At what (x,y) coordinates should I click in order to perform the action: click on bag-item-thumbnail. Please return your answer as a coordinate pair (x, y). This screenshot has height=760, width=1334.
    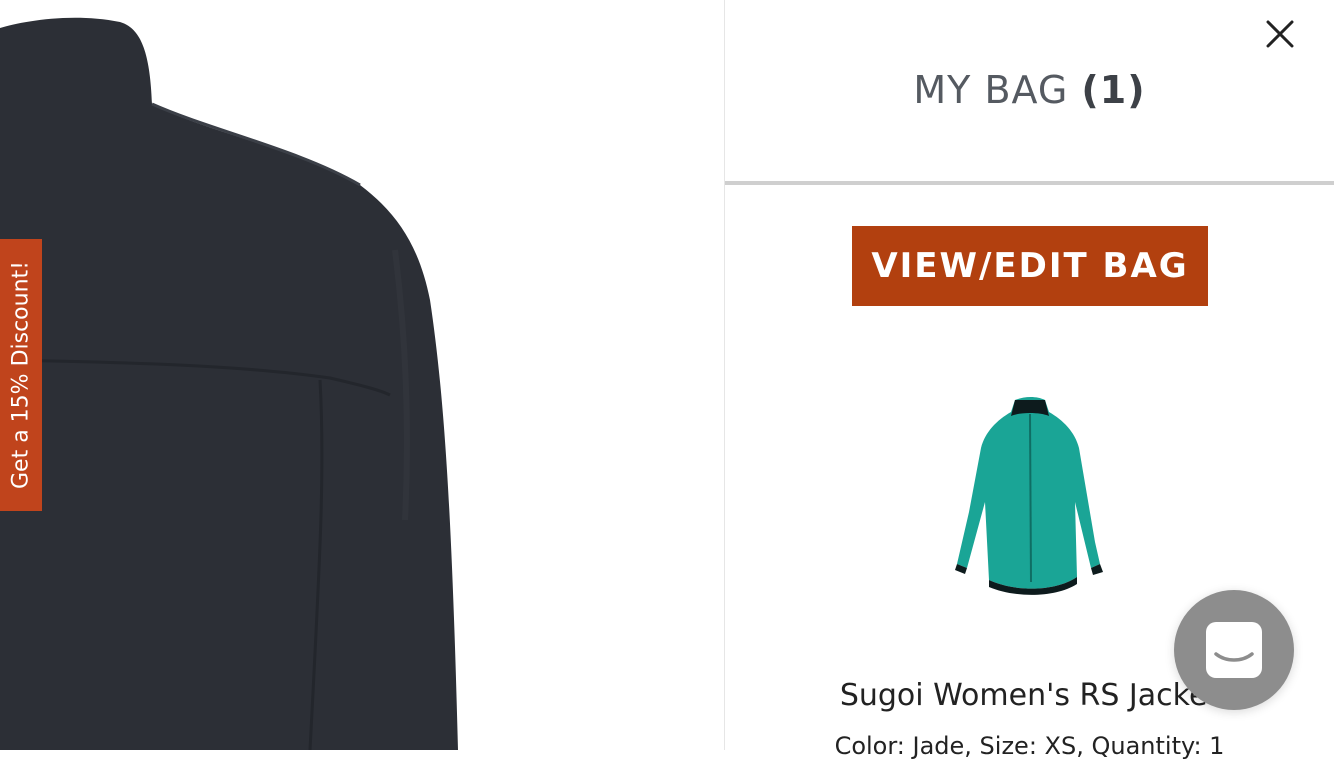
    Looking at the image, I should click on (1030, 499).